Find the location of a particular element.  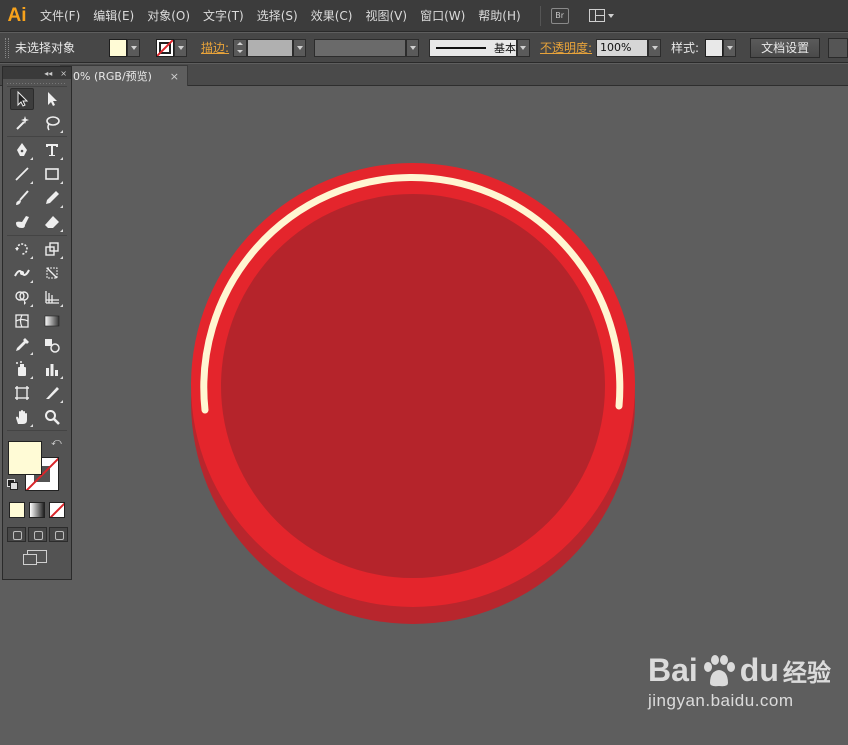

bridge-button: Br is located at coordinates (559, 15).